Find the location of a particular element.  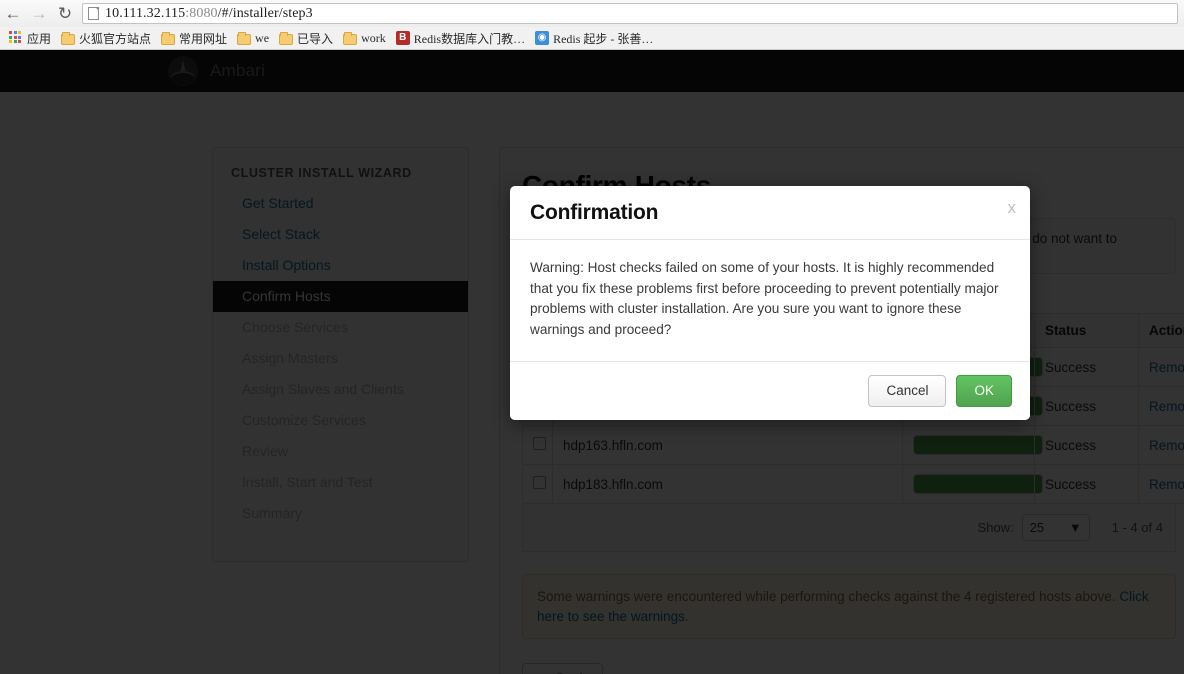

bookmark-folder-work: work is located at coordinates (364, 38).